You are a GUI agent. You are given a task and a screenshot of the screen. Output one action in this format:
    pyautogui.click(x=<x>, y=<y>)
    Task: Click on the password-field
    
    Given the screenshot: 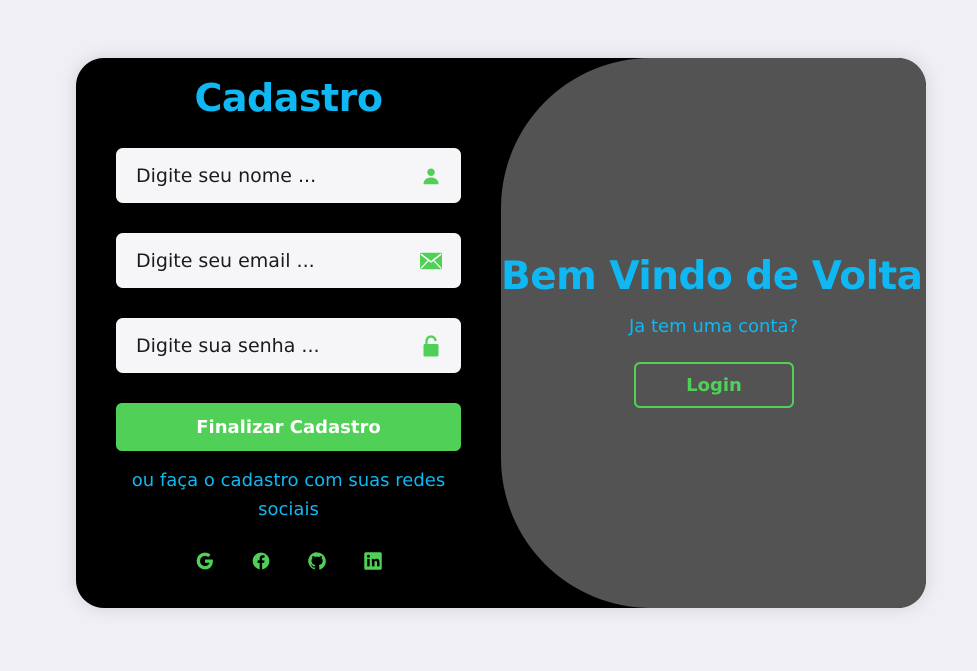 What is the action you would take?
    pyautogui.click(x=288, y=345)
    